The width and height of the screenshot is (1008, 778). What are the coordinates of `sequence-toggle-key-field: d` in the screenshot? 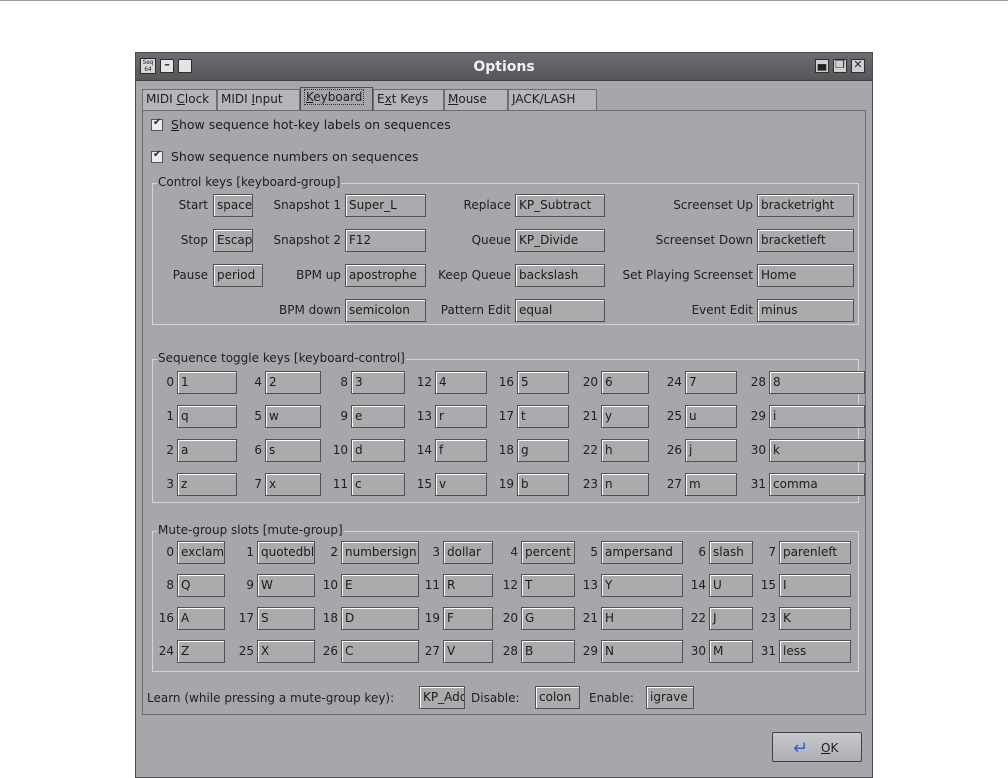 It's located at (378, 450).